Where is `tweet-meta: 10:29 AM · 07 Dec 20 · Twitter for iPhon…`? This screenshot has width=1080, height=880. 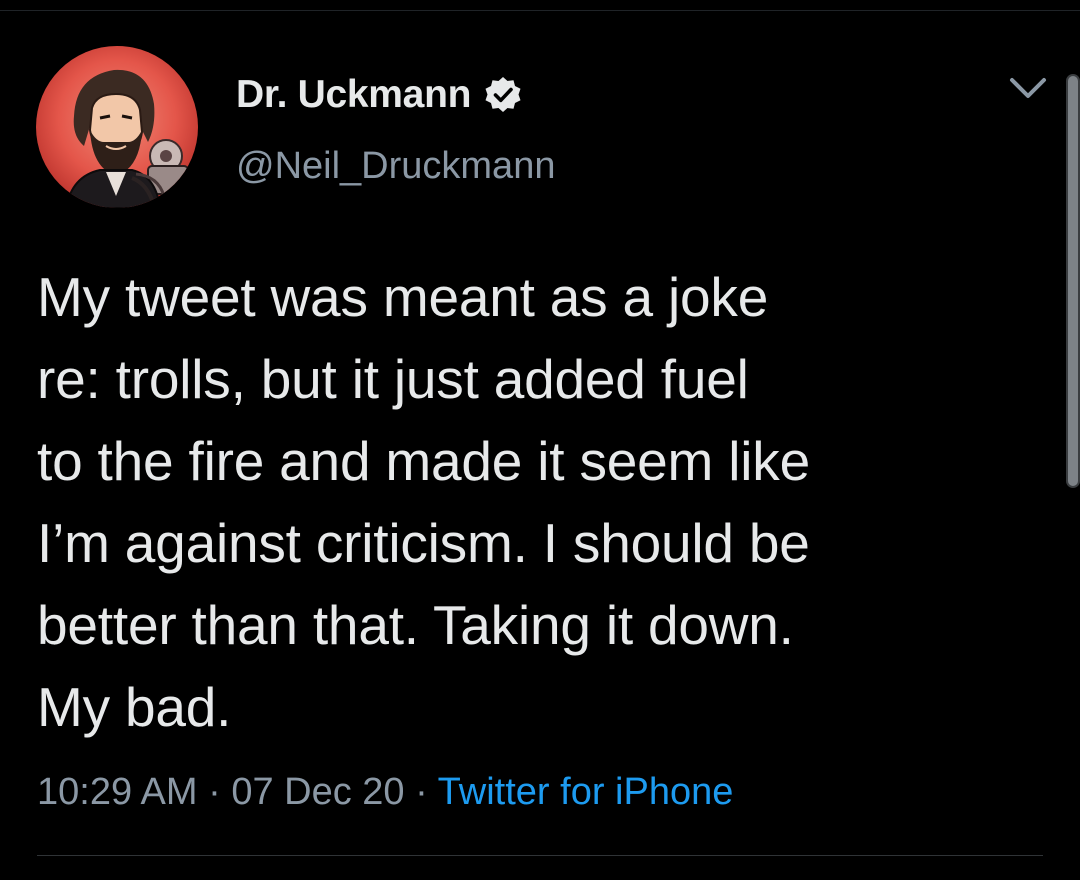
tweet-meta: 10:29 AM · 07 Dec 20 · Twitter for iPhon… is located at coordinates (385, 792).